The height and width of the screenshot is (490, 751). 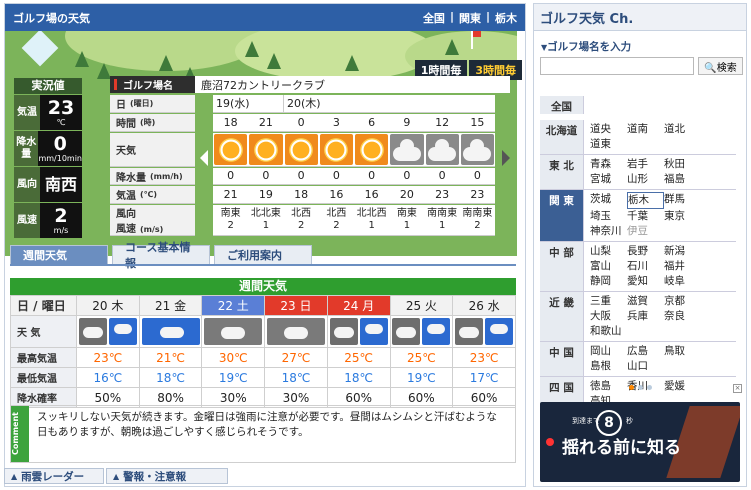 What do you see at coordinates (608, 366) in the screenshot?
I see `prefecture-link: 島根` at bounding box center [608, 366].